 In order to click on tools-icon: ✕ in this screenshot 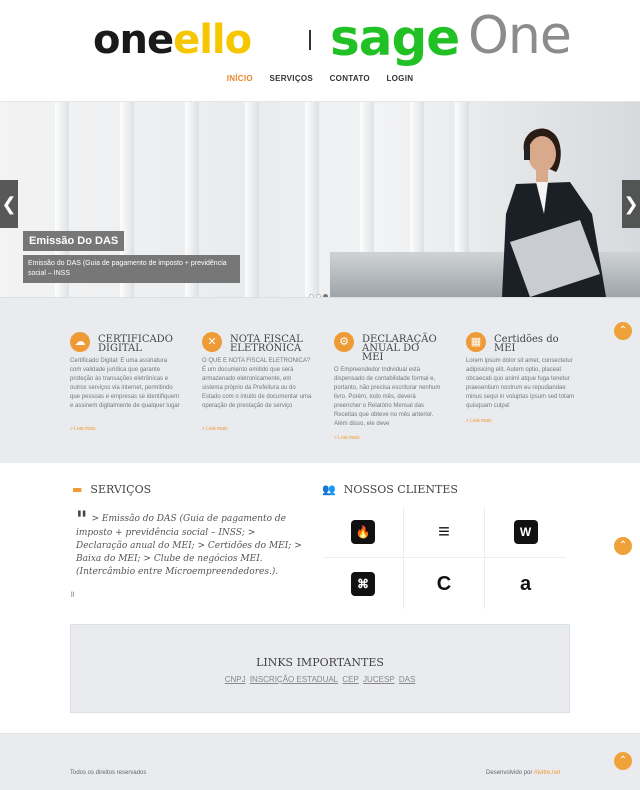, I will do `click(212, 342)`.